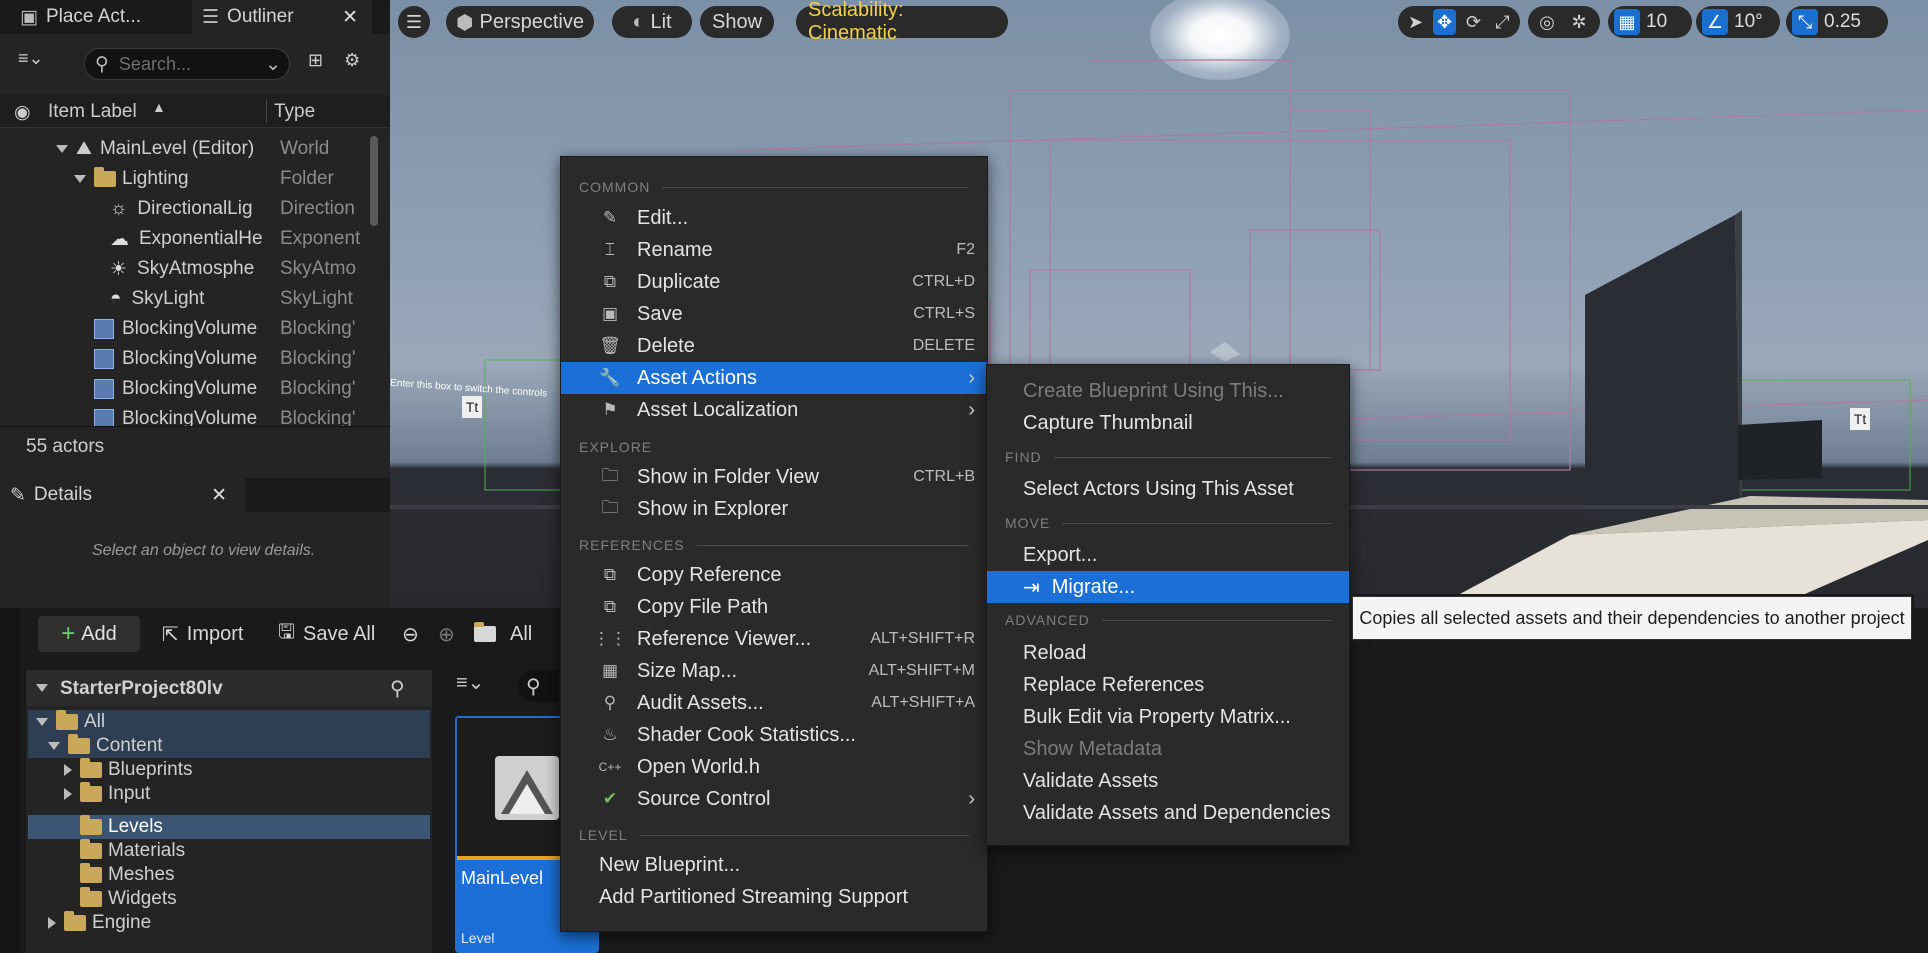 The image size is (1928, 953). Describe the element at coordinates (1860, 419) in the screenshot. I see `text-render-icon: Tt` at that location.